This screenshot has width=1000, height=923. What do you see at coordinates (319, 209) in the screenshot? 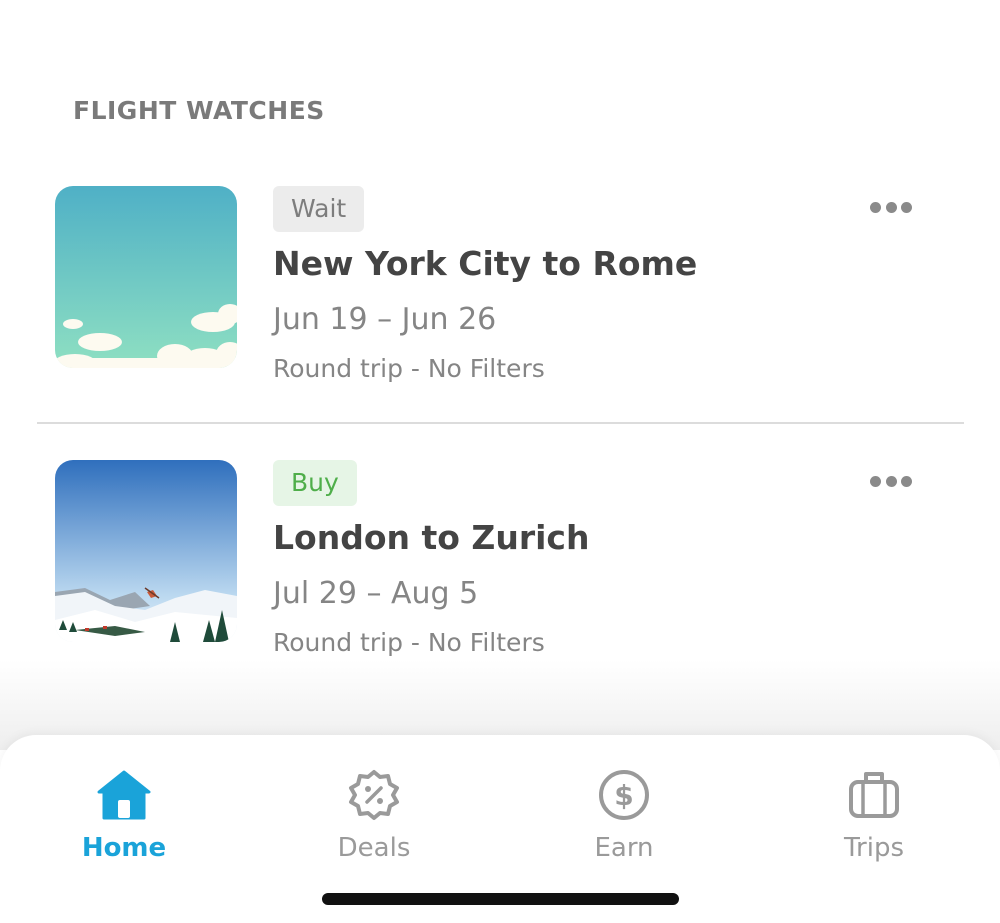
I see `status-badge: Wait` at bounding box center [319, 209].